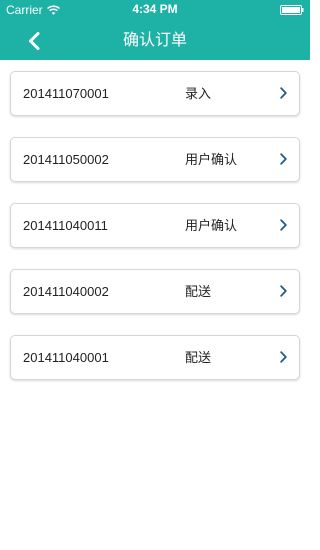 The image size is (320, 550). I want to click on battery-icon, so click(292, 10).